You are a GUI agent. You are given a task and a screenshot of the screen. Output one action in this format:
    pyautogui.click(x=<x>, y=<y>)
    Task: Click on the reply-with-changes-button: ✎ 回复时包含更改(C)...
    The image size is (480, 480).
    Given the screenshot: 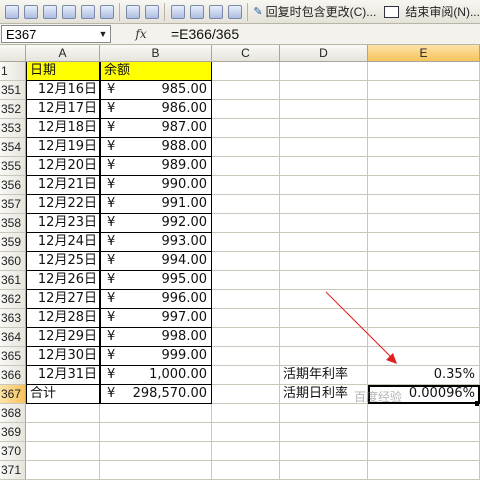 What is the action you would take?
    pyautogui.click(x=314, y=11)
    